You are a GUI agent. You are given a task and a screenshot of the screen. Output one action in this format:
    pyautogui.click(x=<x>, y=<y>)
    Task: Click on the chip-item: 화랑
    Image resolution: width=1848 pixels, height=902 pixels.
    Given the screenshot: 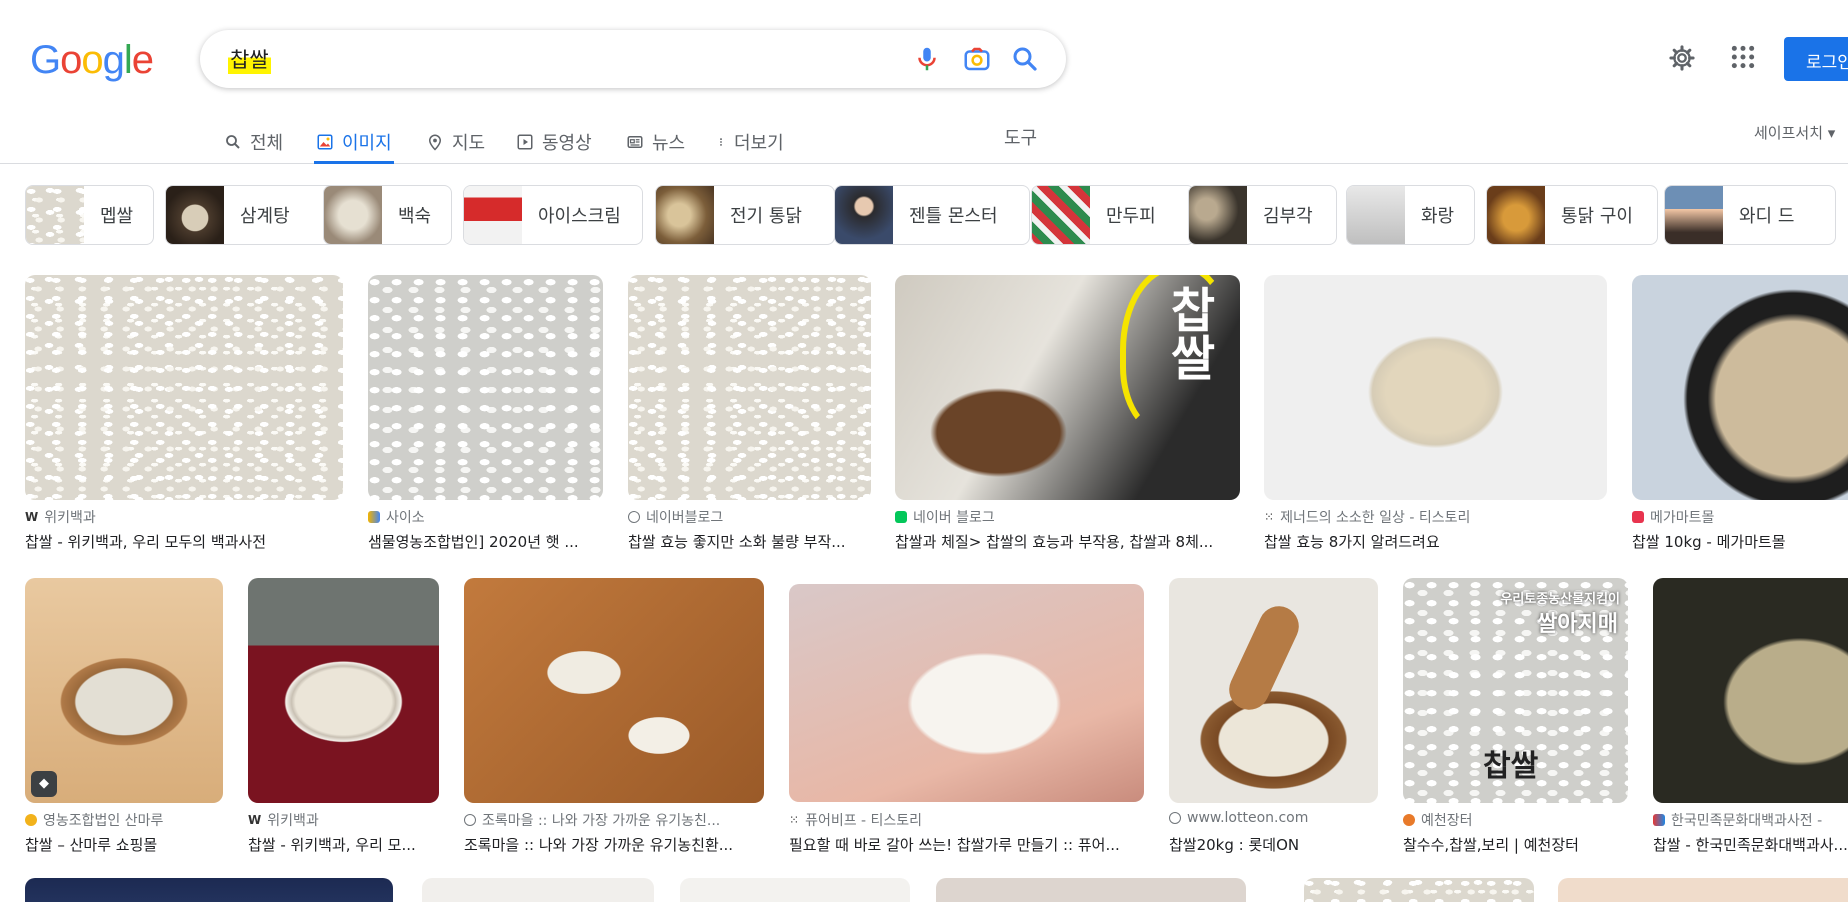 What is the action you would take?
    pyautogui.click(x=1410, y=215)
    